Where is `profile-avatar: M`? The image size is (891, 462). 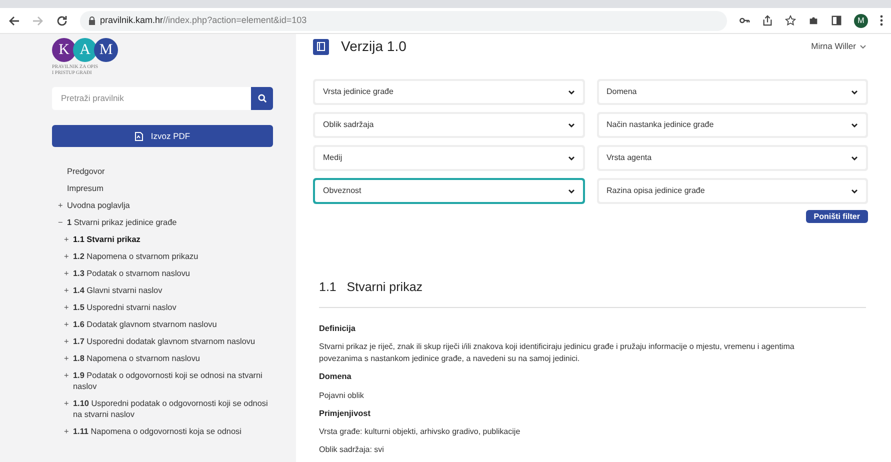 profile-avatar: M is located at coordinates (861, 21).